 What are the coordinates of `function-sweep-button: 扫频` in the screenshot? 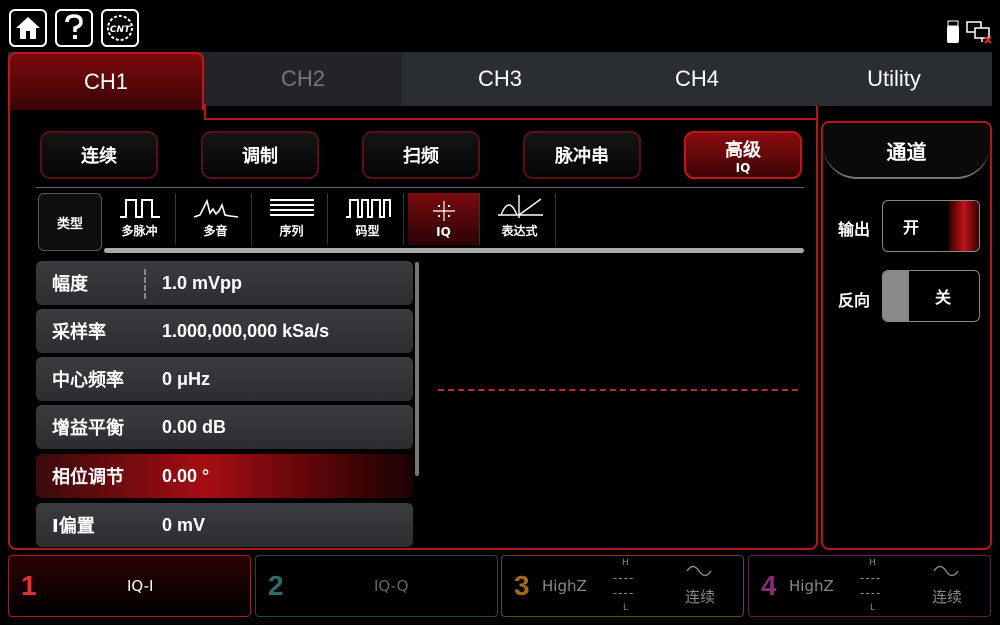 It's located at (421, 155).